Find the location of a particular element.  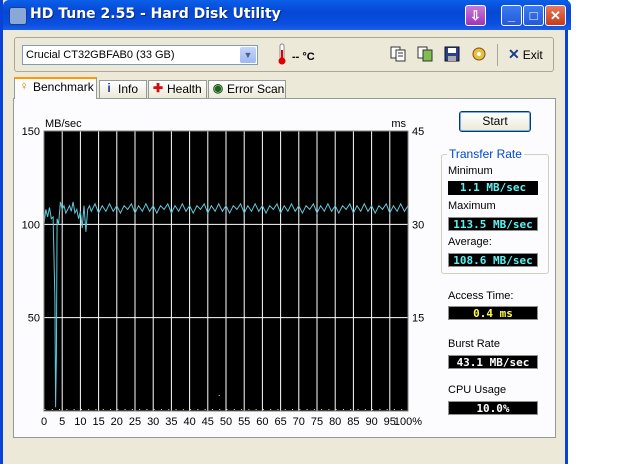

y-left-tick-label: 150 is located at coordinates (31, 132).